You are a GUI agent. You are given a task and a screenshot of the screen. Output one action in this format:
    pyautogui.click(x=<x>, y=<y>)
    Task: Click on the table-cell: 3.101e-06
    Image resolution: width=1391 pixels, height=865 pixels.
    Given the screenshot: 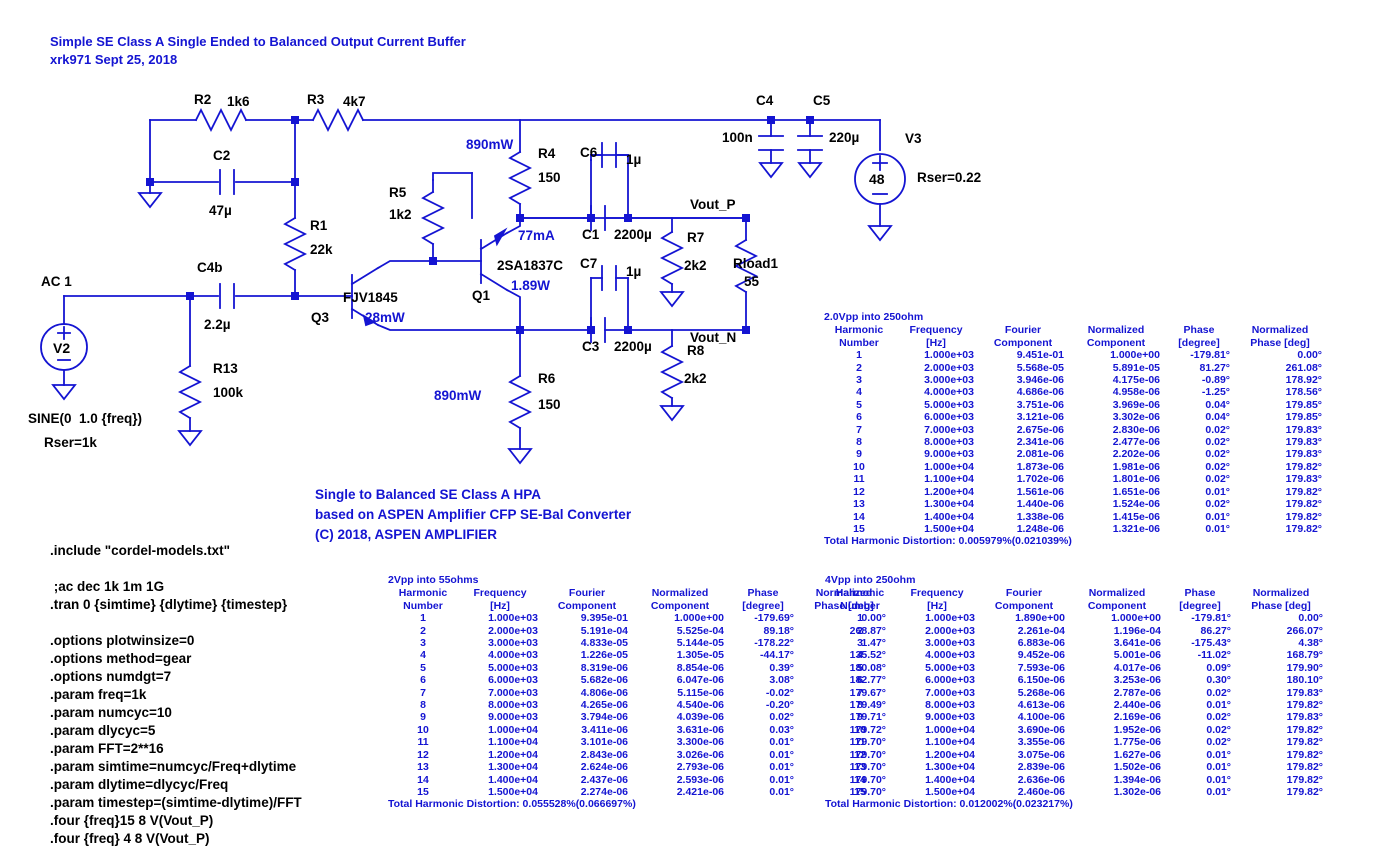 What is the action you would take?
    pyautogui.click(x=604, y=742)
    